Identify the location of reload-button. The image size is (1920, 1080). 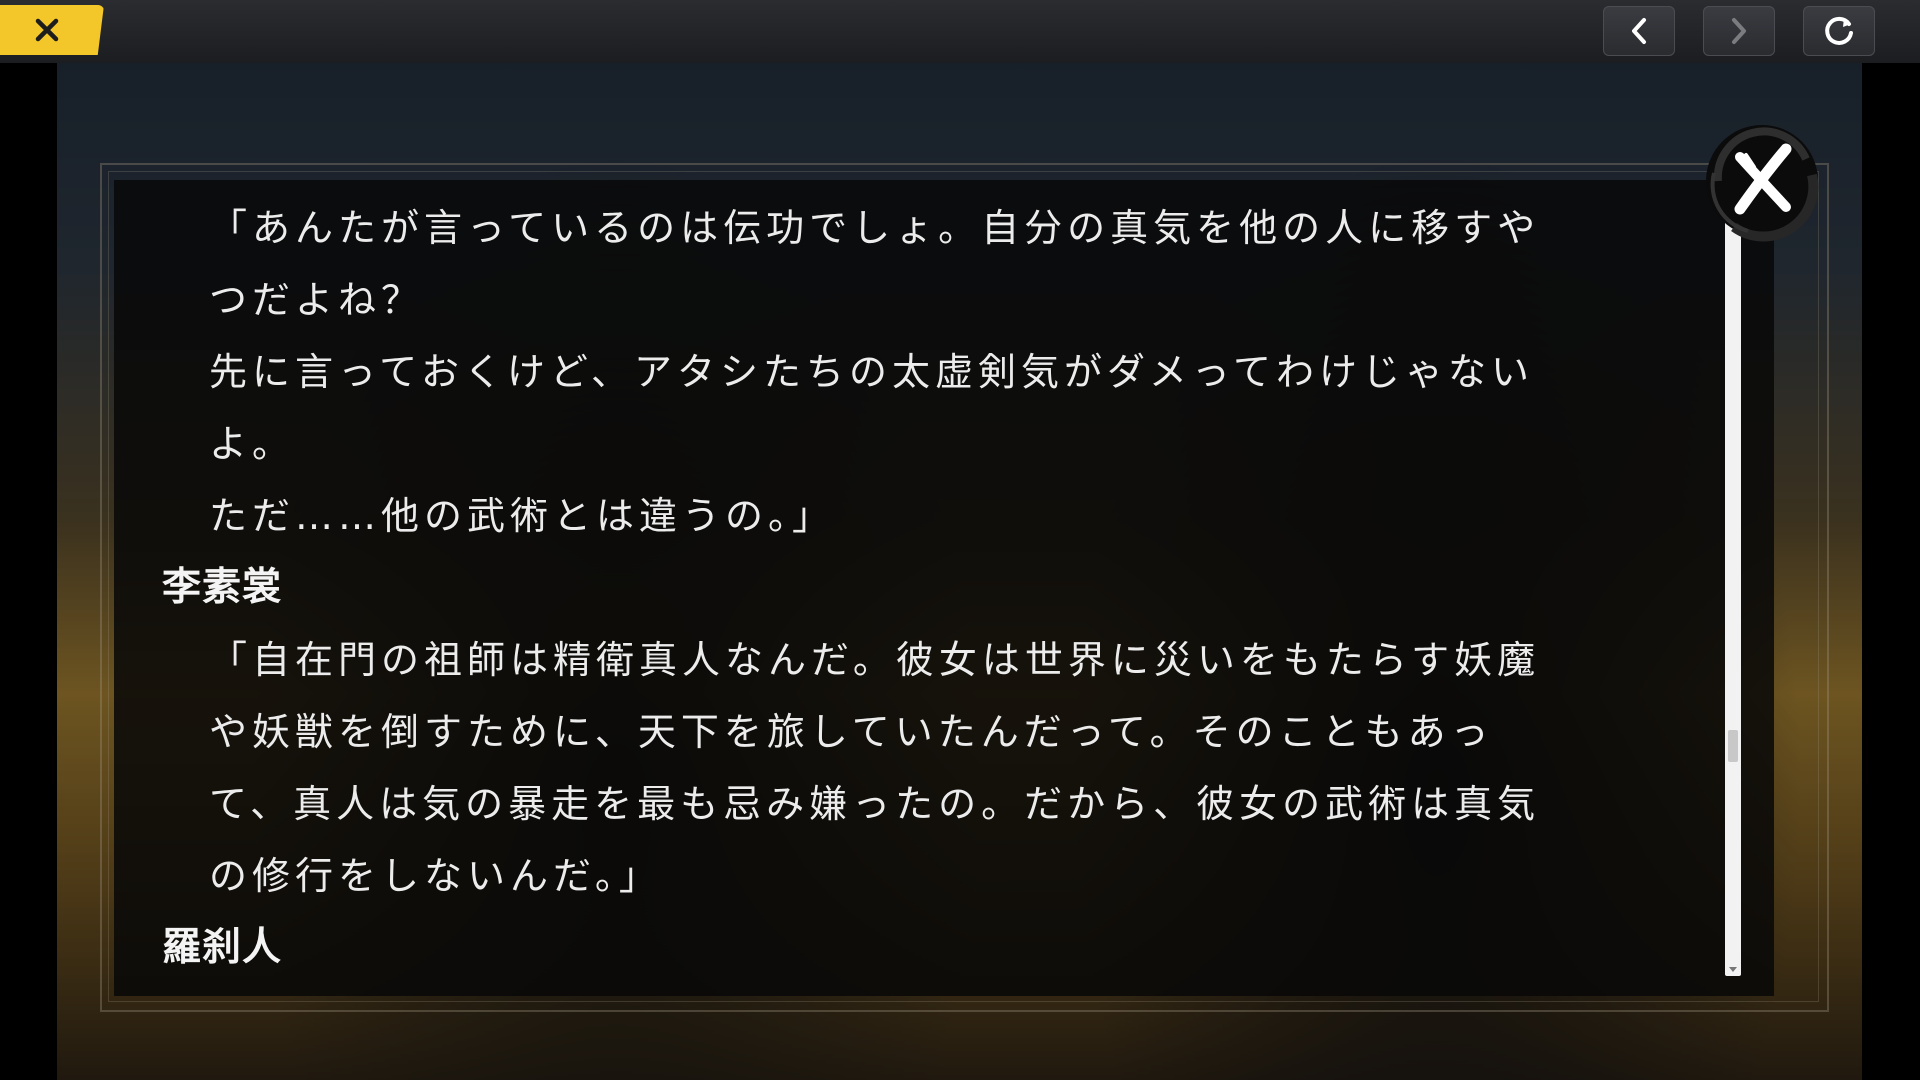
(1839, 31).